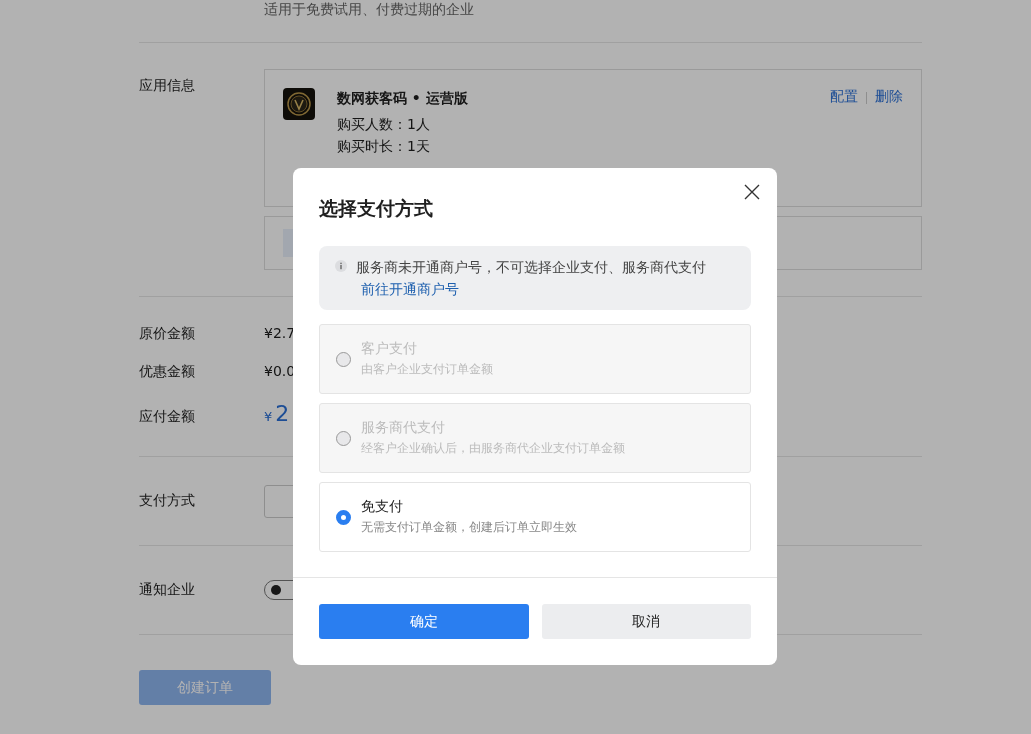  Describe the element at coordinates (535, 517) in the screenshot. I see `payment-option: 免支付 无需支付订单金额，创建后订单立即生效` at that location.